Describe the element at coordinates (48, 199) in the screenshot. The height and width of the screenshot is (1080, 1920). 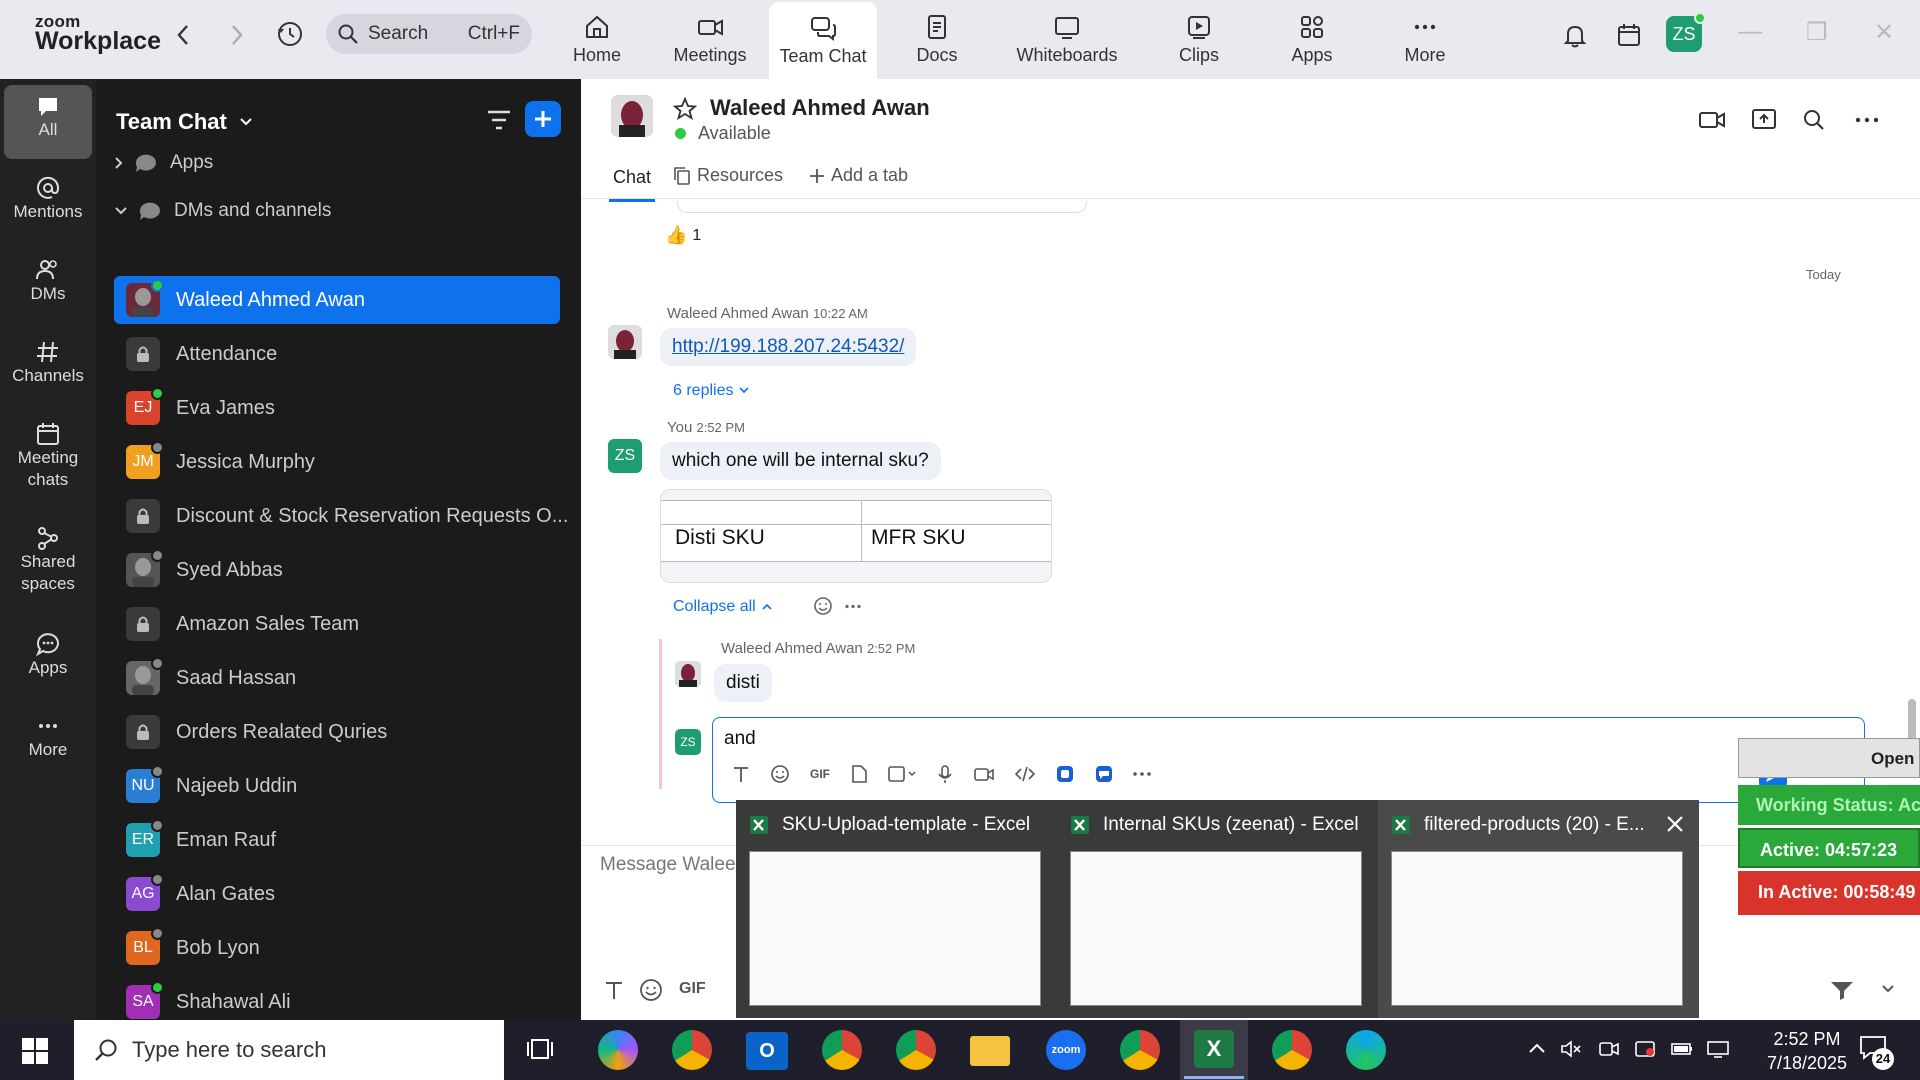
I see `rail-mentions: Mentions` at that location.